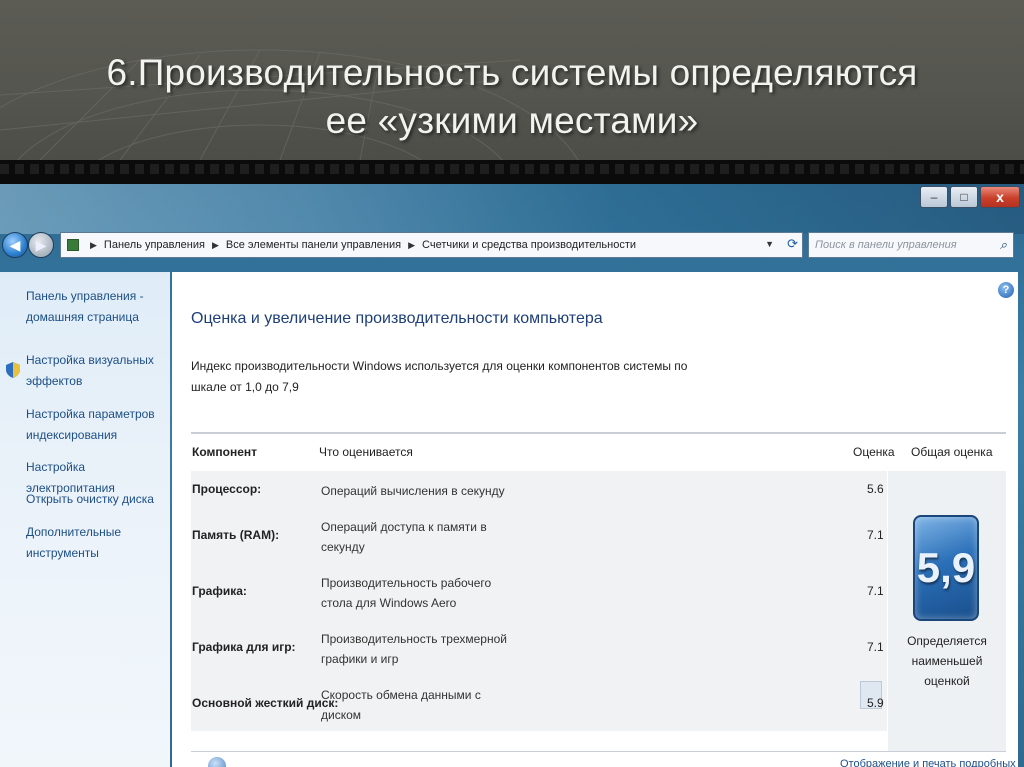 This screenshot has height=767, width=1024. What do you see at coordinates (874, 452) in the screenshot?
I see `column-header-score: Оценка` at bounding box center [874, 452].